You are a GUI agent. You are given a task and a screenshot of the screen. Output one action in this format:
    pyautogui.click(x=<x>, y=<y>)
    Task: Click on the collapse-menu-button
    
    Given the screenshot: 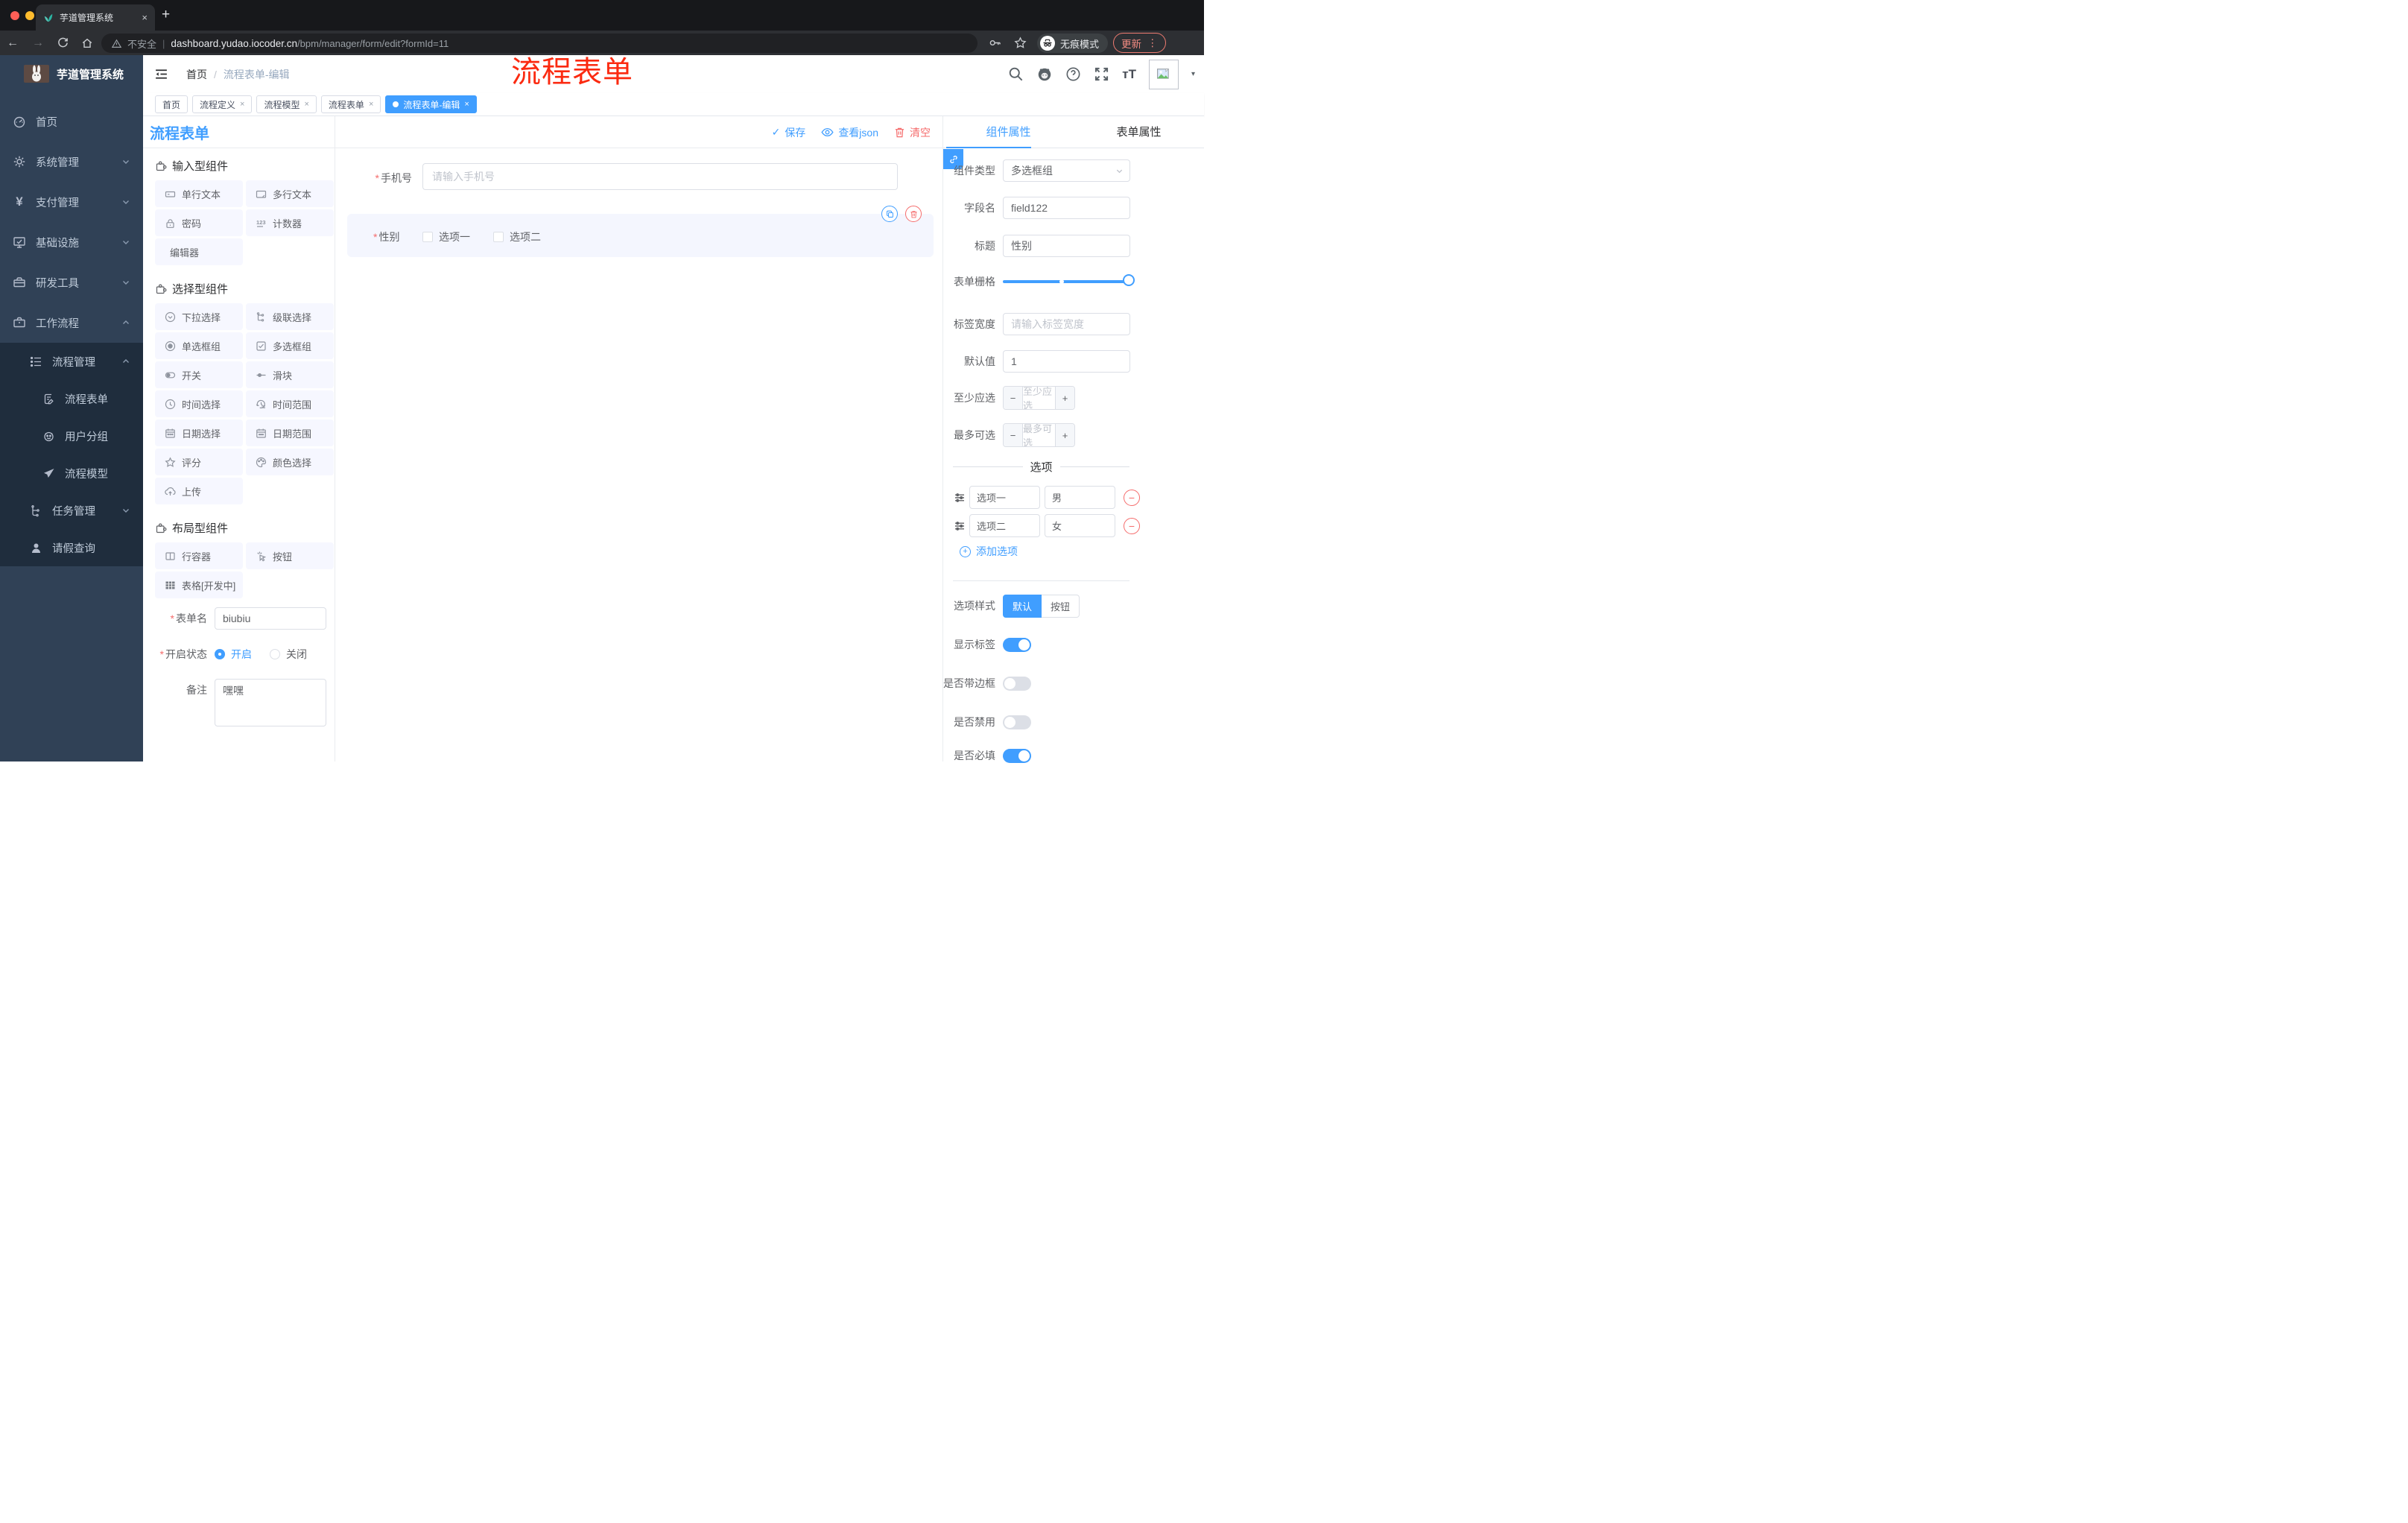 What is the action you would take?
    pyautogui.click(x=161, y=74)
    